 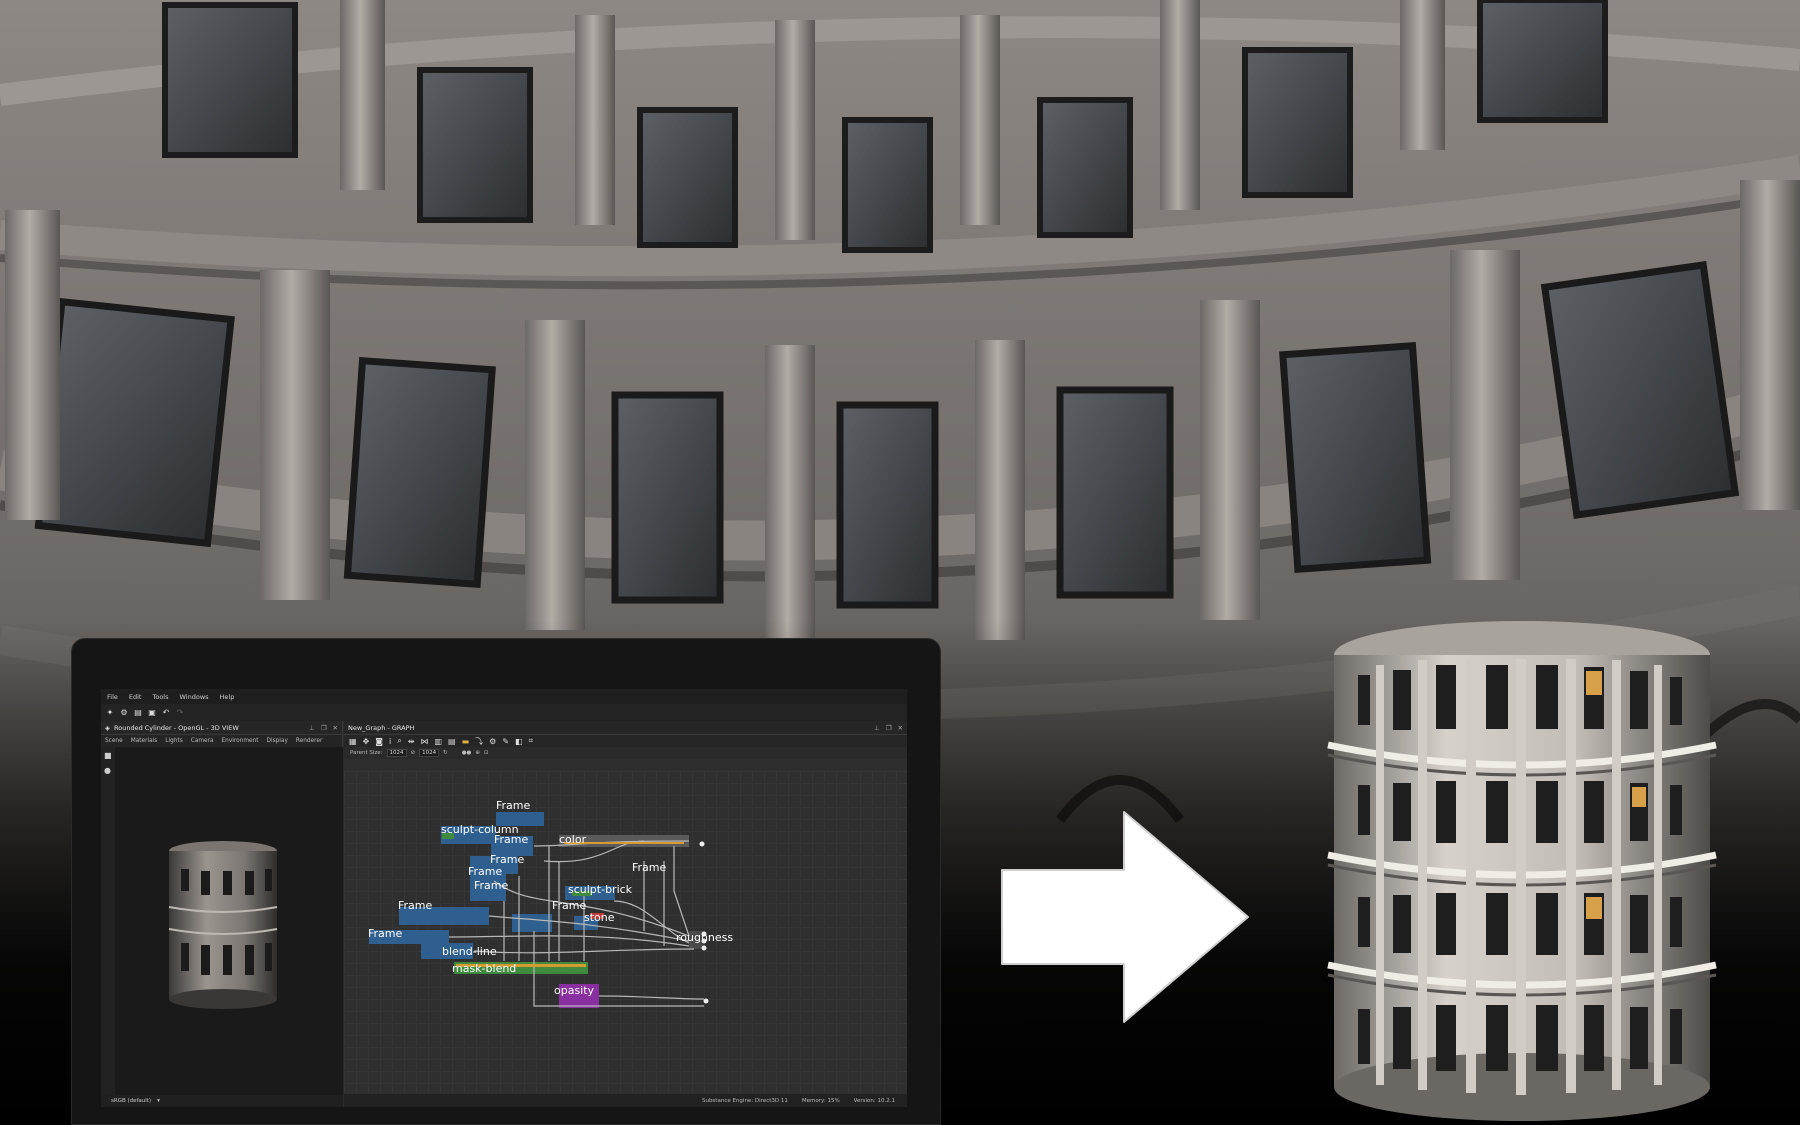 What do you see at coordinates (600, 889) in the screenshot?
I see `frame-label: sculpt-brick` at bounding box center [600, 889].